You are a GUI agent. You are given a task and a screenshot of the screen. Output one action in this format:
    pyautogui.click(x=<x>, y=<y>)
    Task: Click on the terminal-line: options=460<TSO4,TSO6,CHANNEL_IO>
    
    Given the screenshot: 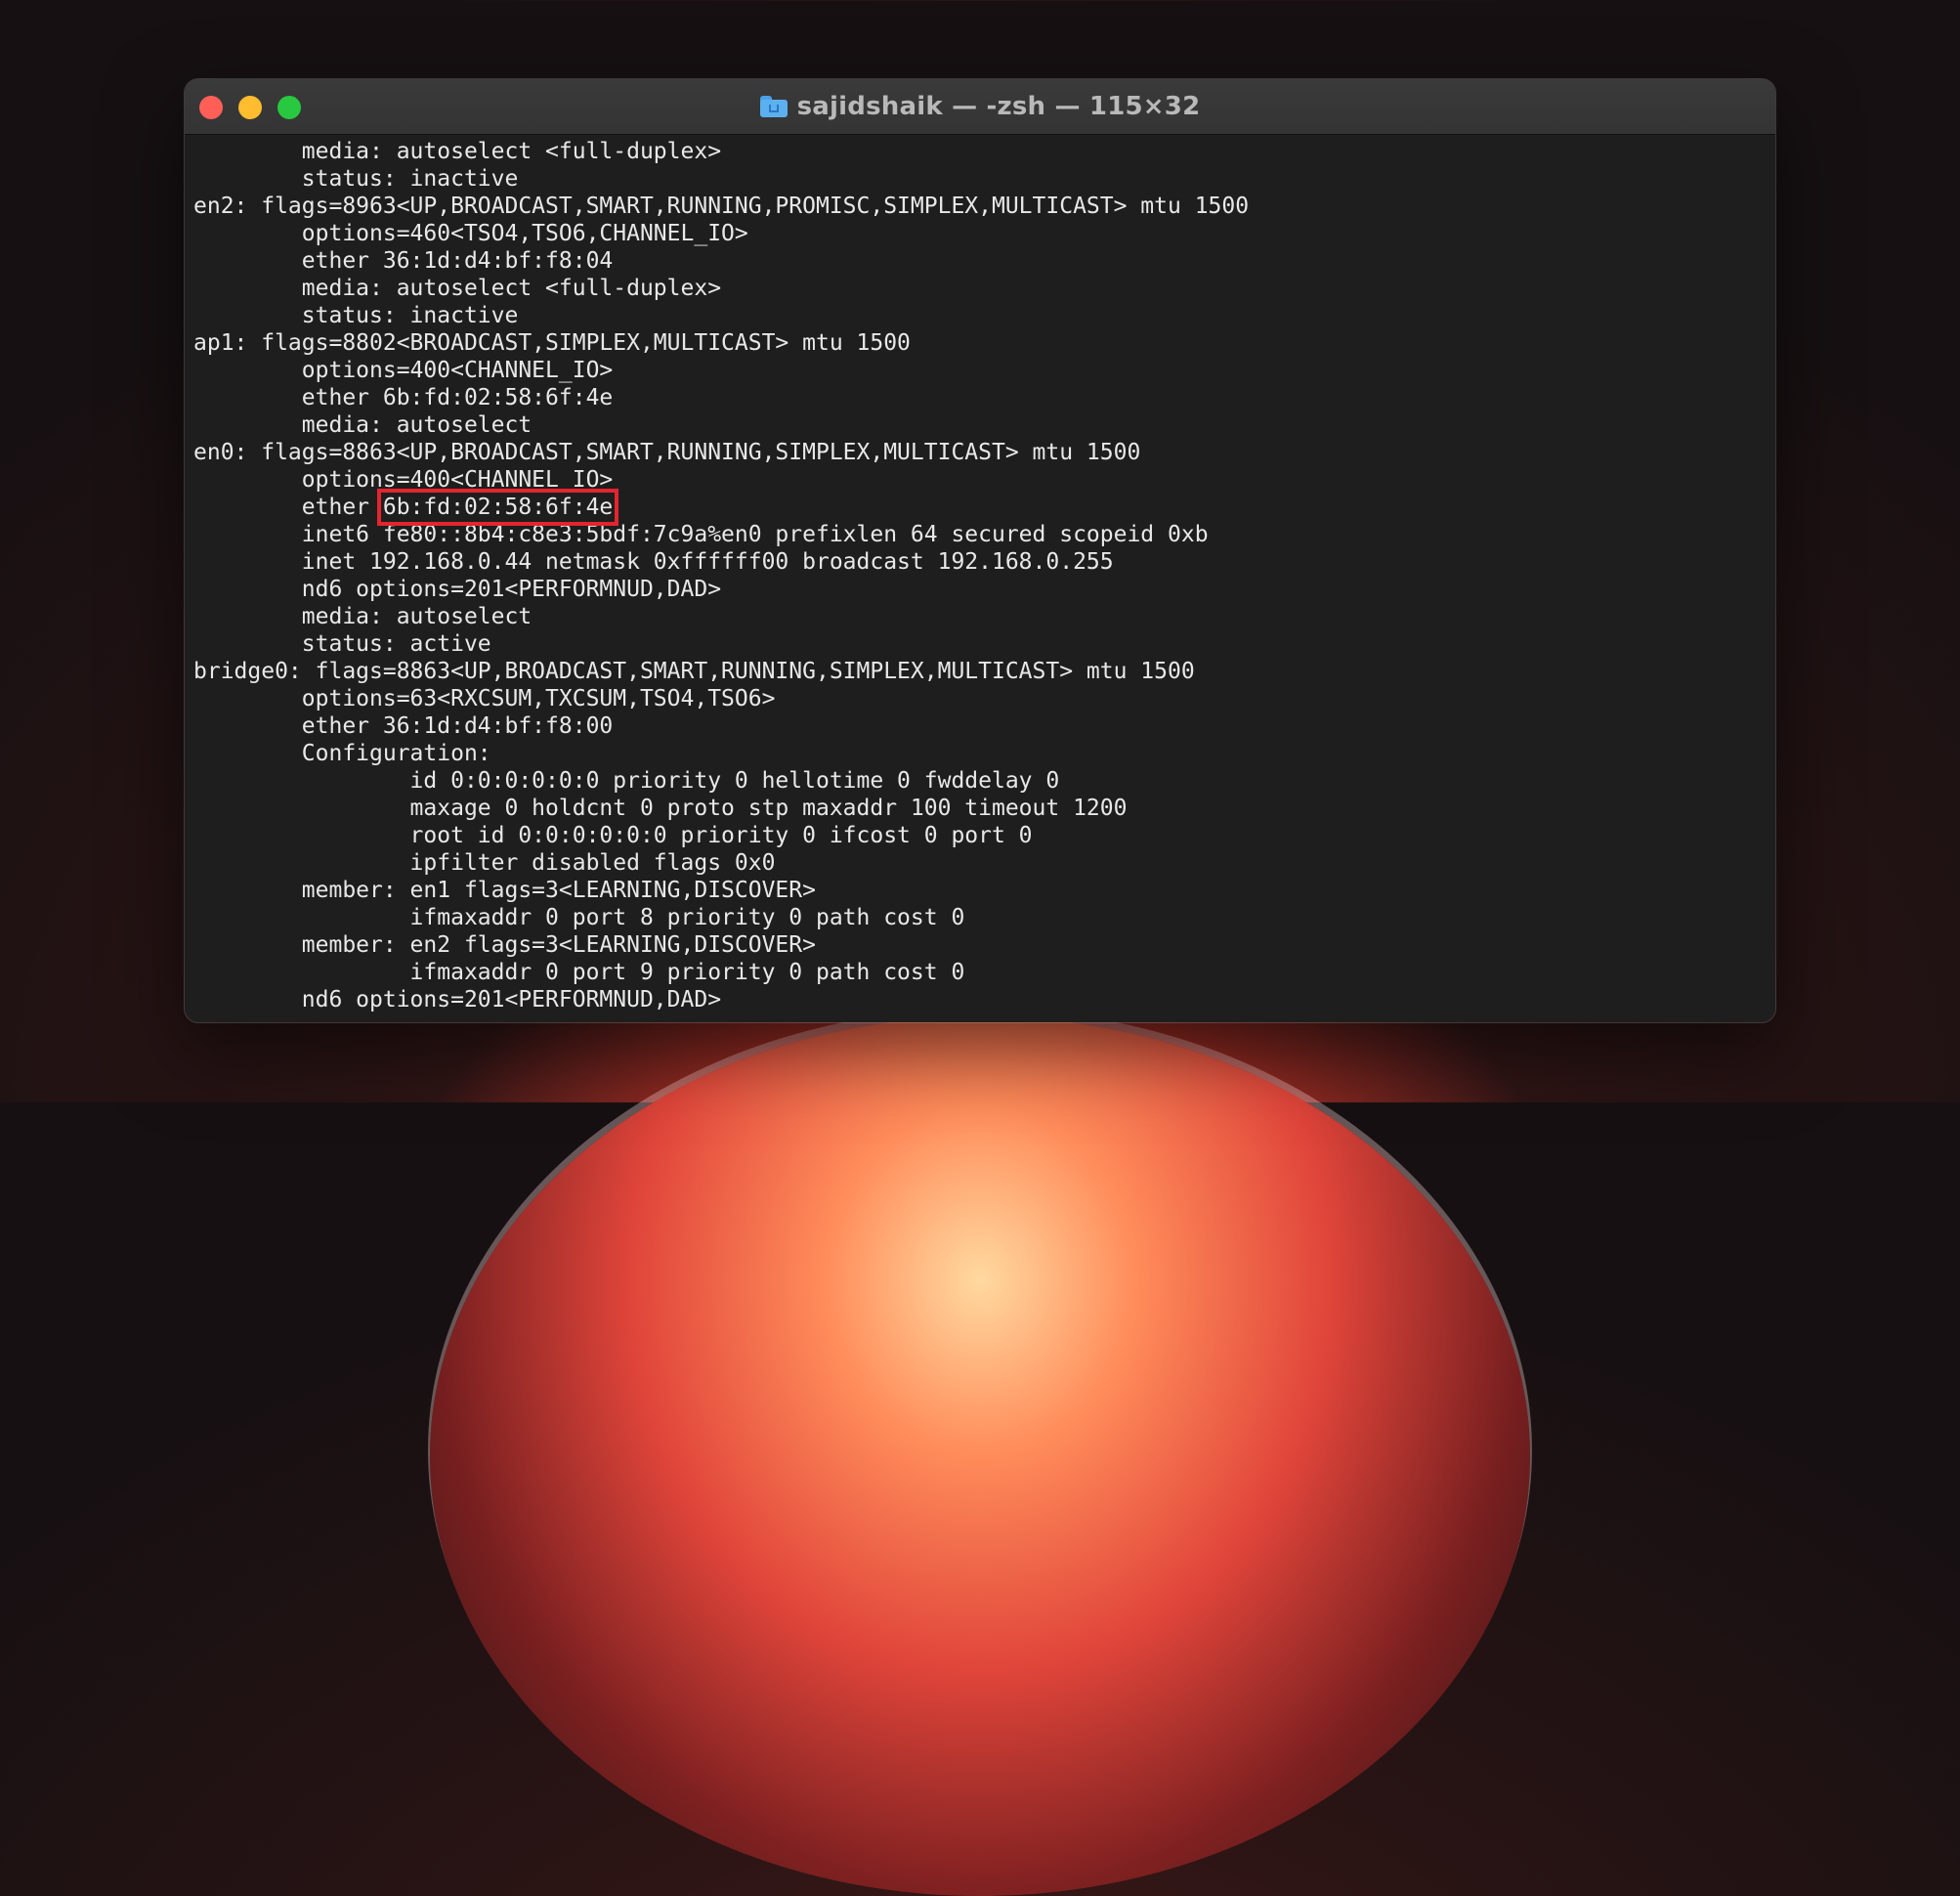 What is the action you would take?
    pyautogui.click(x=470, y=234)
    